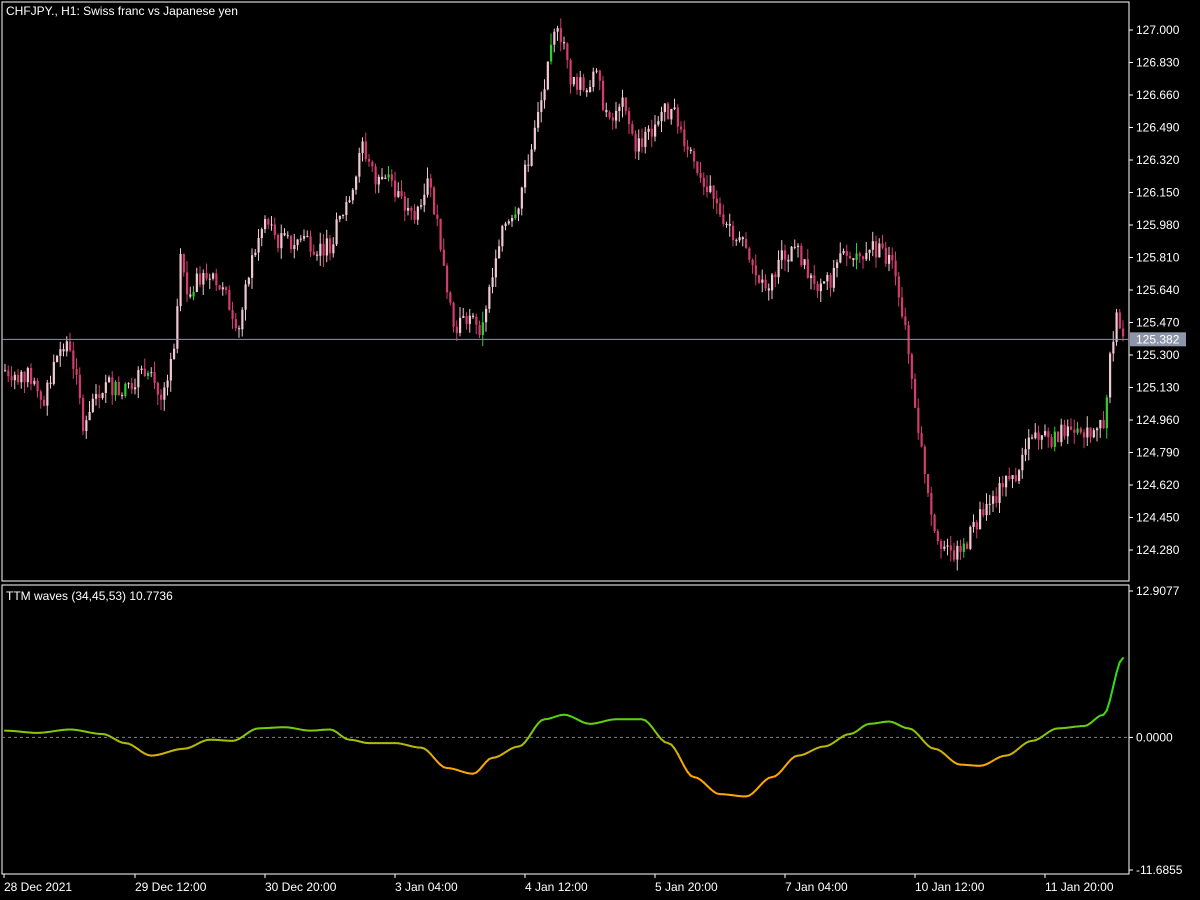  Describe the element at coordinates (1158, 225) in the screenshot. I see `price-tick-label: 125.980` at that location.